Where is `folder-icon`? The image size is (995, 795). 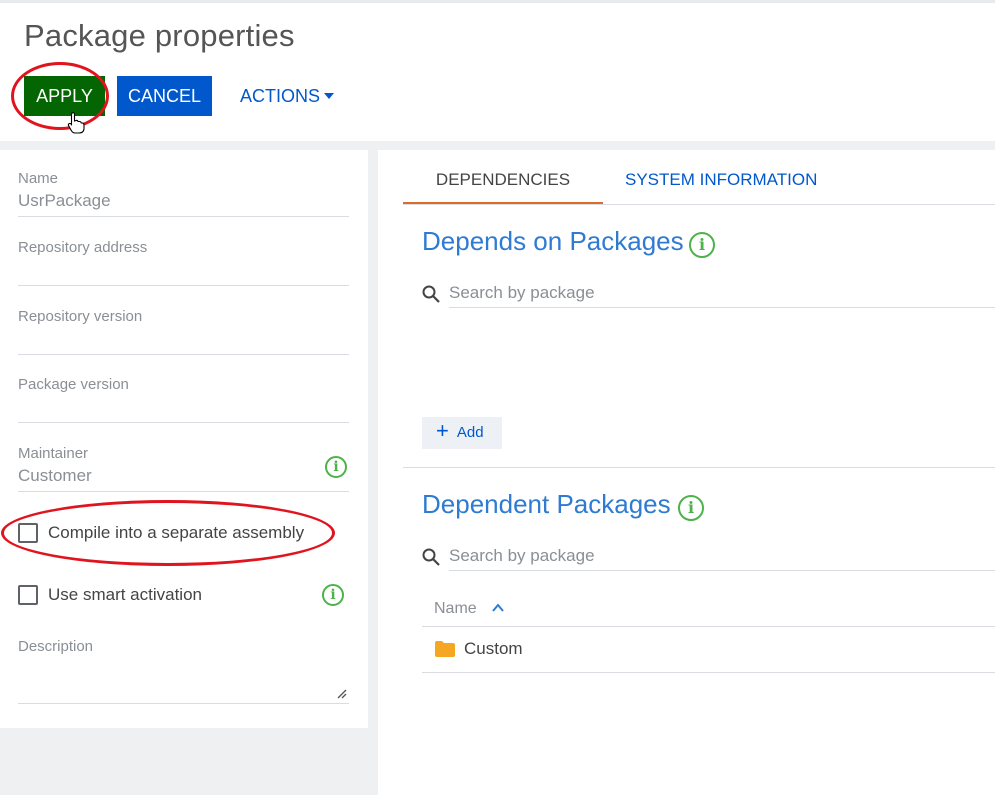 folder-icon is located at coordinates (445, 649).